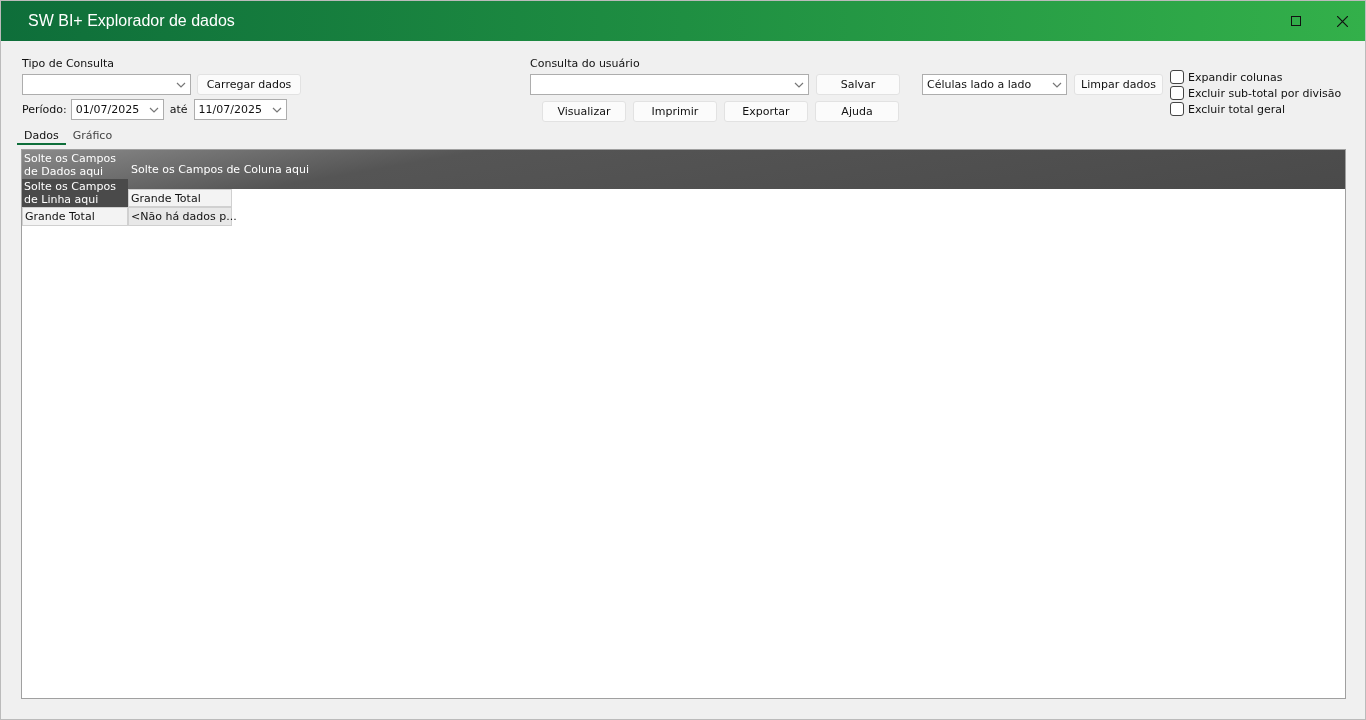 Image resolution: width=1366 pixels, height=720 pixels. Describe the element at coordinates (1235, 77) in the screenshot. I see `checkbox-label: Expandir colunas` at that location.